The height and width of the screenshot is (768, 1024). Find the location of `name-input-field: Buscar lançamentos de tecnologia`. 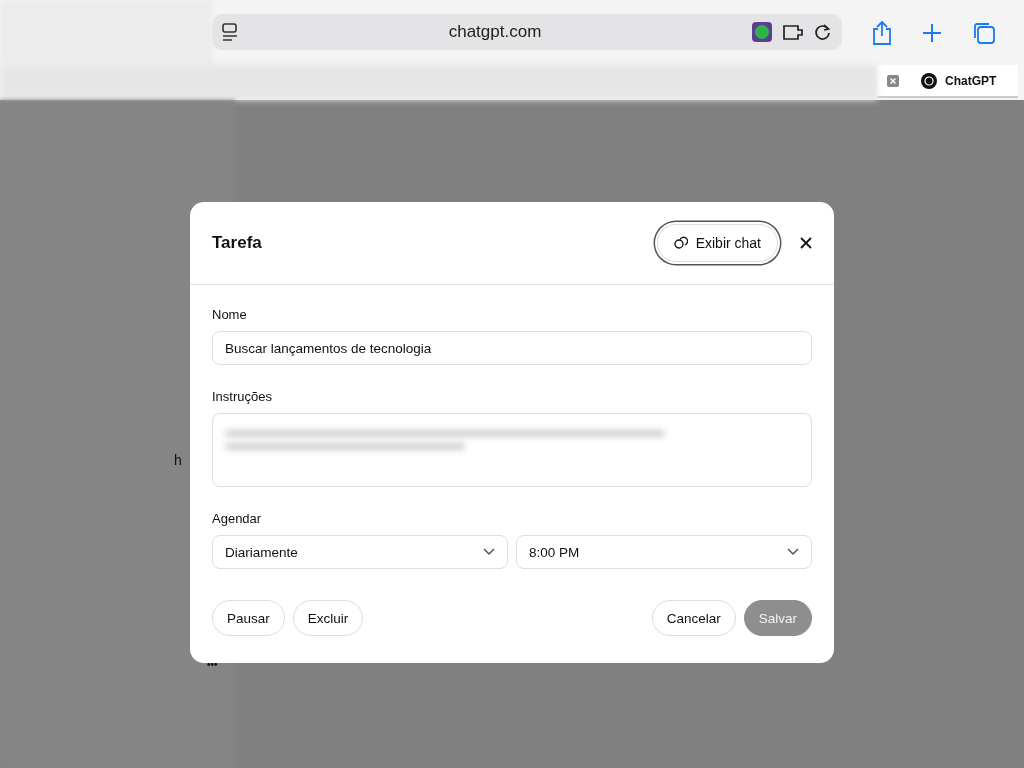

name-input-field: Buscar lançamentos de tecnologia is located at coordinates (512, 348).